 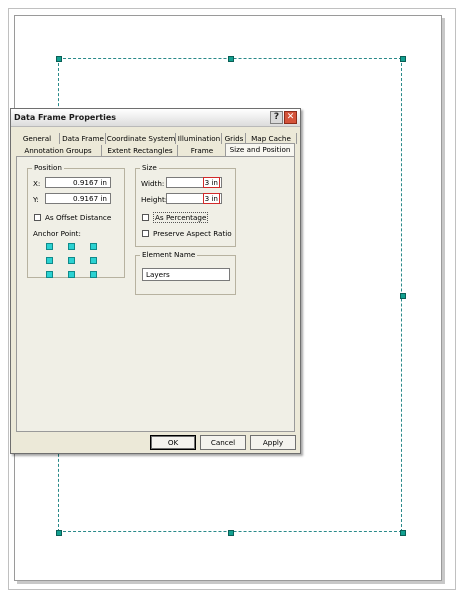 What do you see at coordinates (173, 442) in the screenshot?
I see `ok-button: OK` at bounding box center [173, 442].